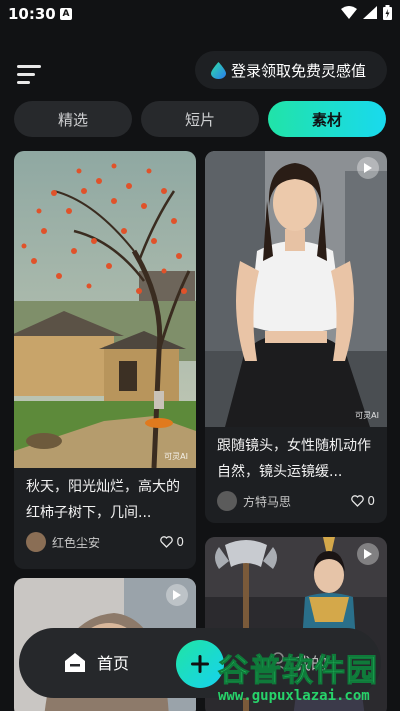 Image resolution: width=400 pixels, height=711 pixels. I want to click on status-icons, so click(366, 12).